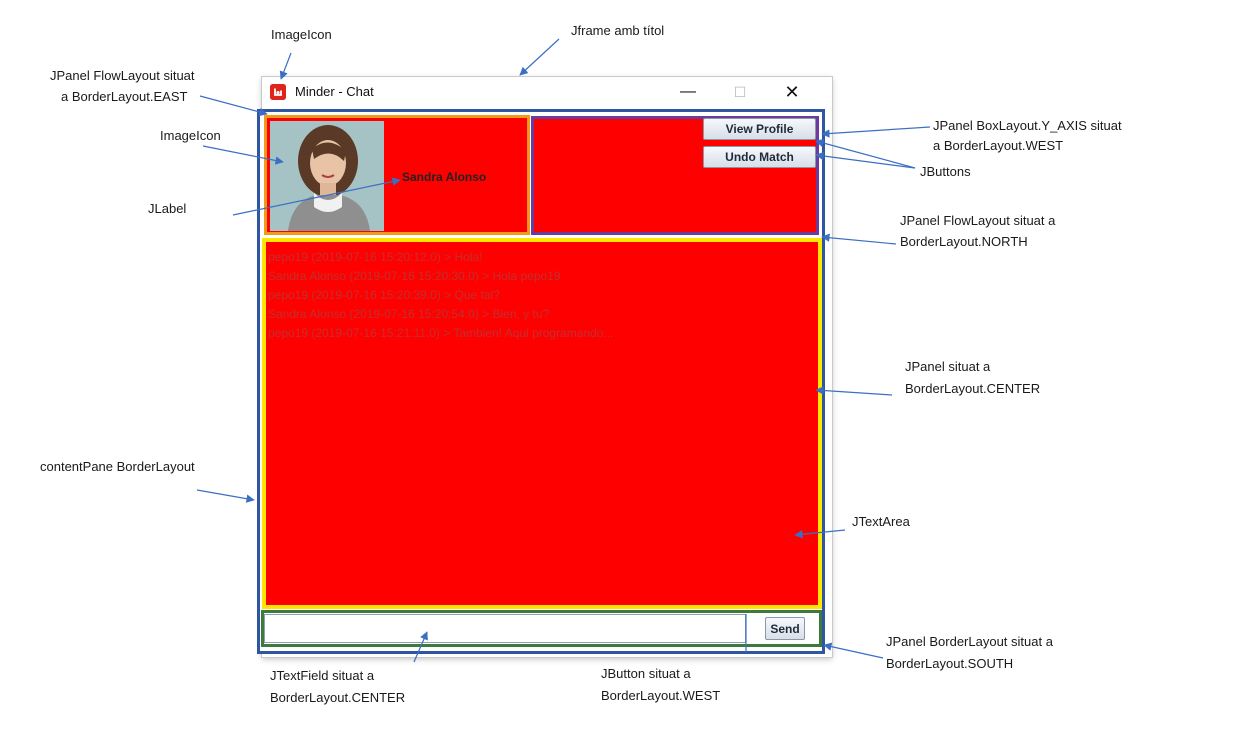 The width and height of the screenshot is (1251, 729). What do you see at coordinates (792, 92) in the screenshot?
I see `close-button: ✕` at bounding box center [792, 92].